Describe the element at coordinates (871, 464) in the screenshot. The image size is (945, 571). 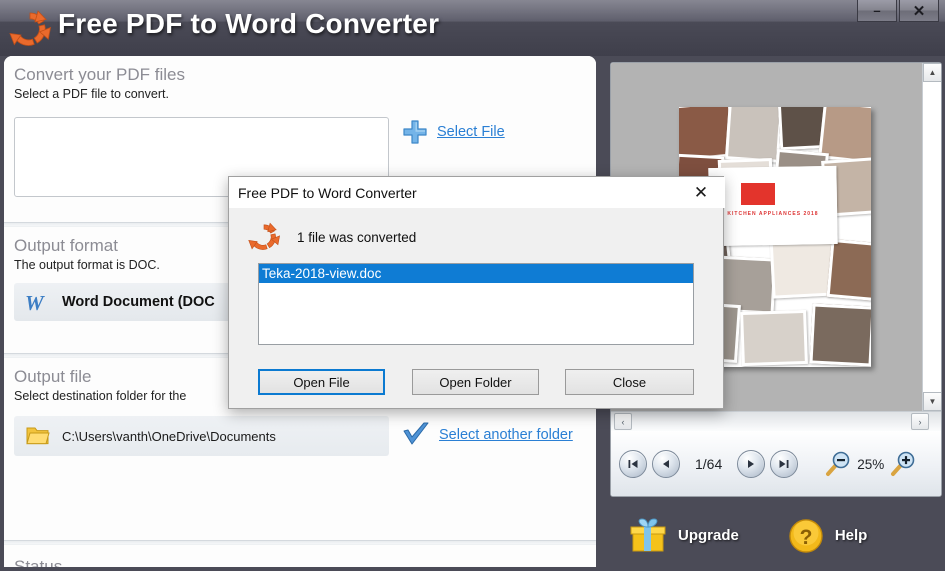
I see `zoom-level: 25%` at that location.